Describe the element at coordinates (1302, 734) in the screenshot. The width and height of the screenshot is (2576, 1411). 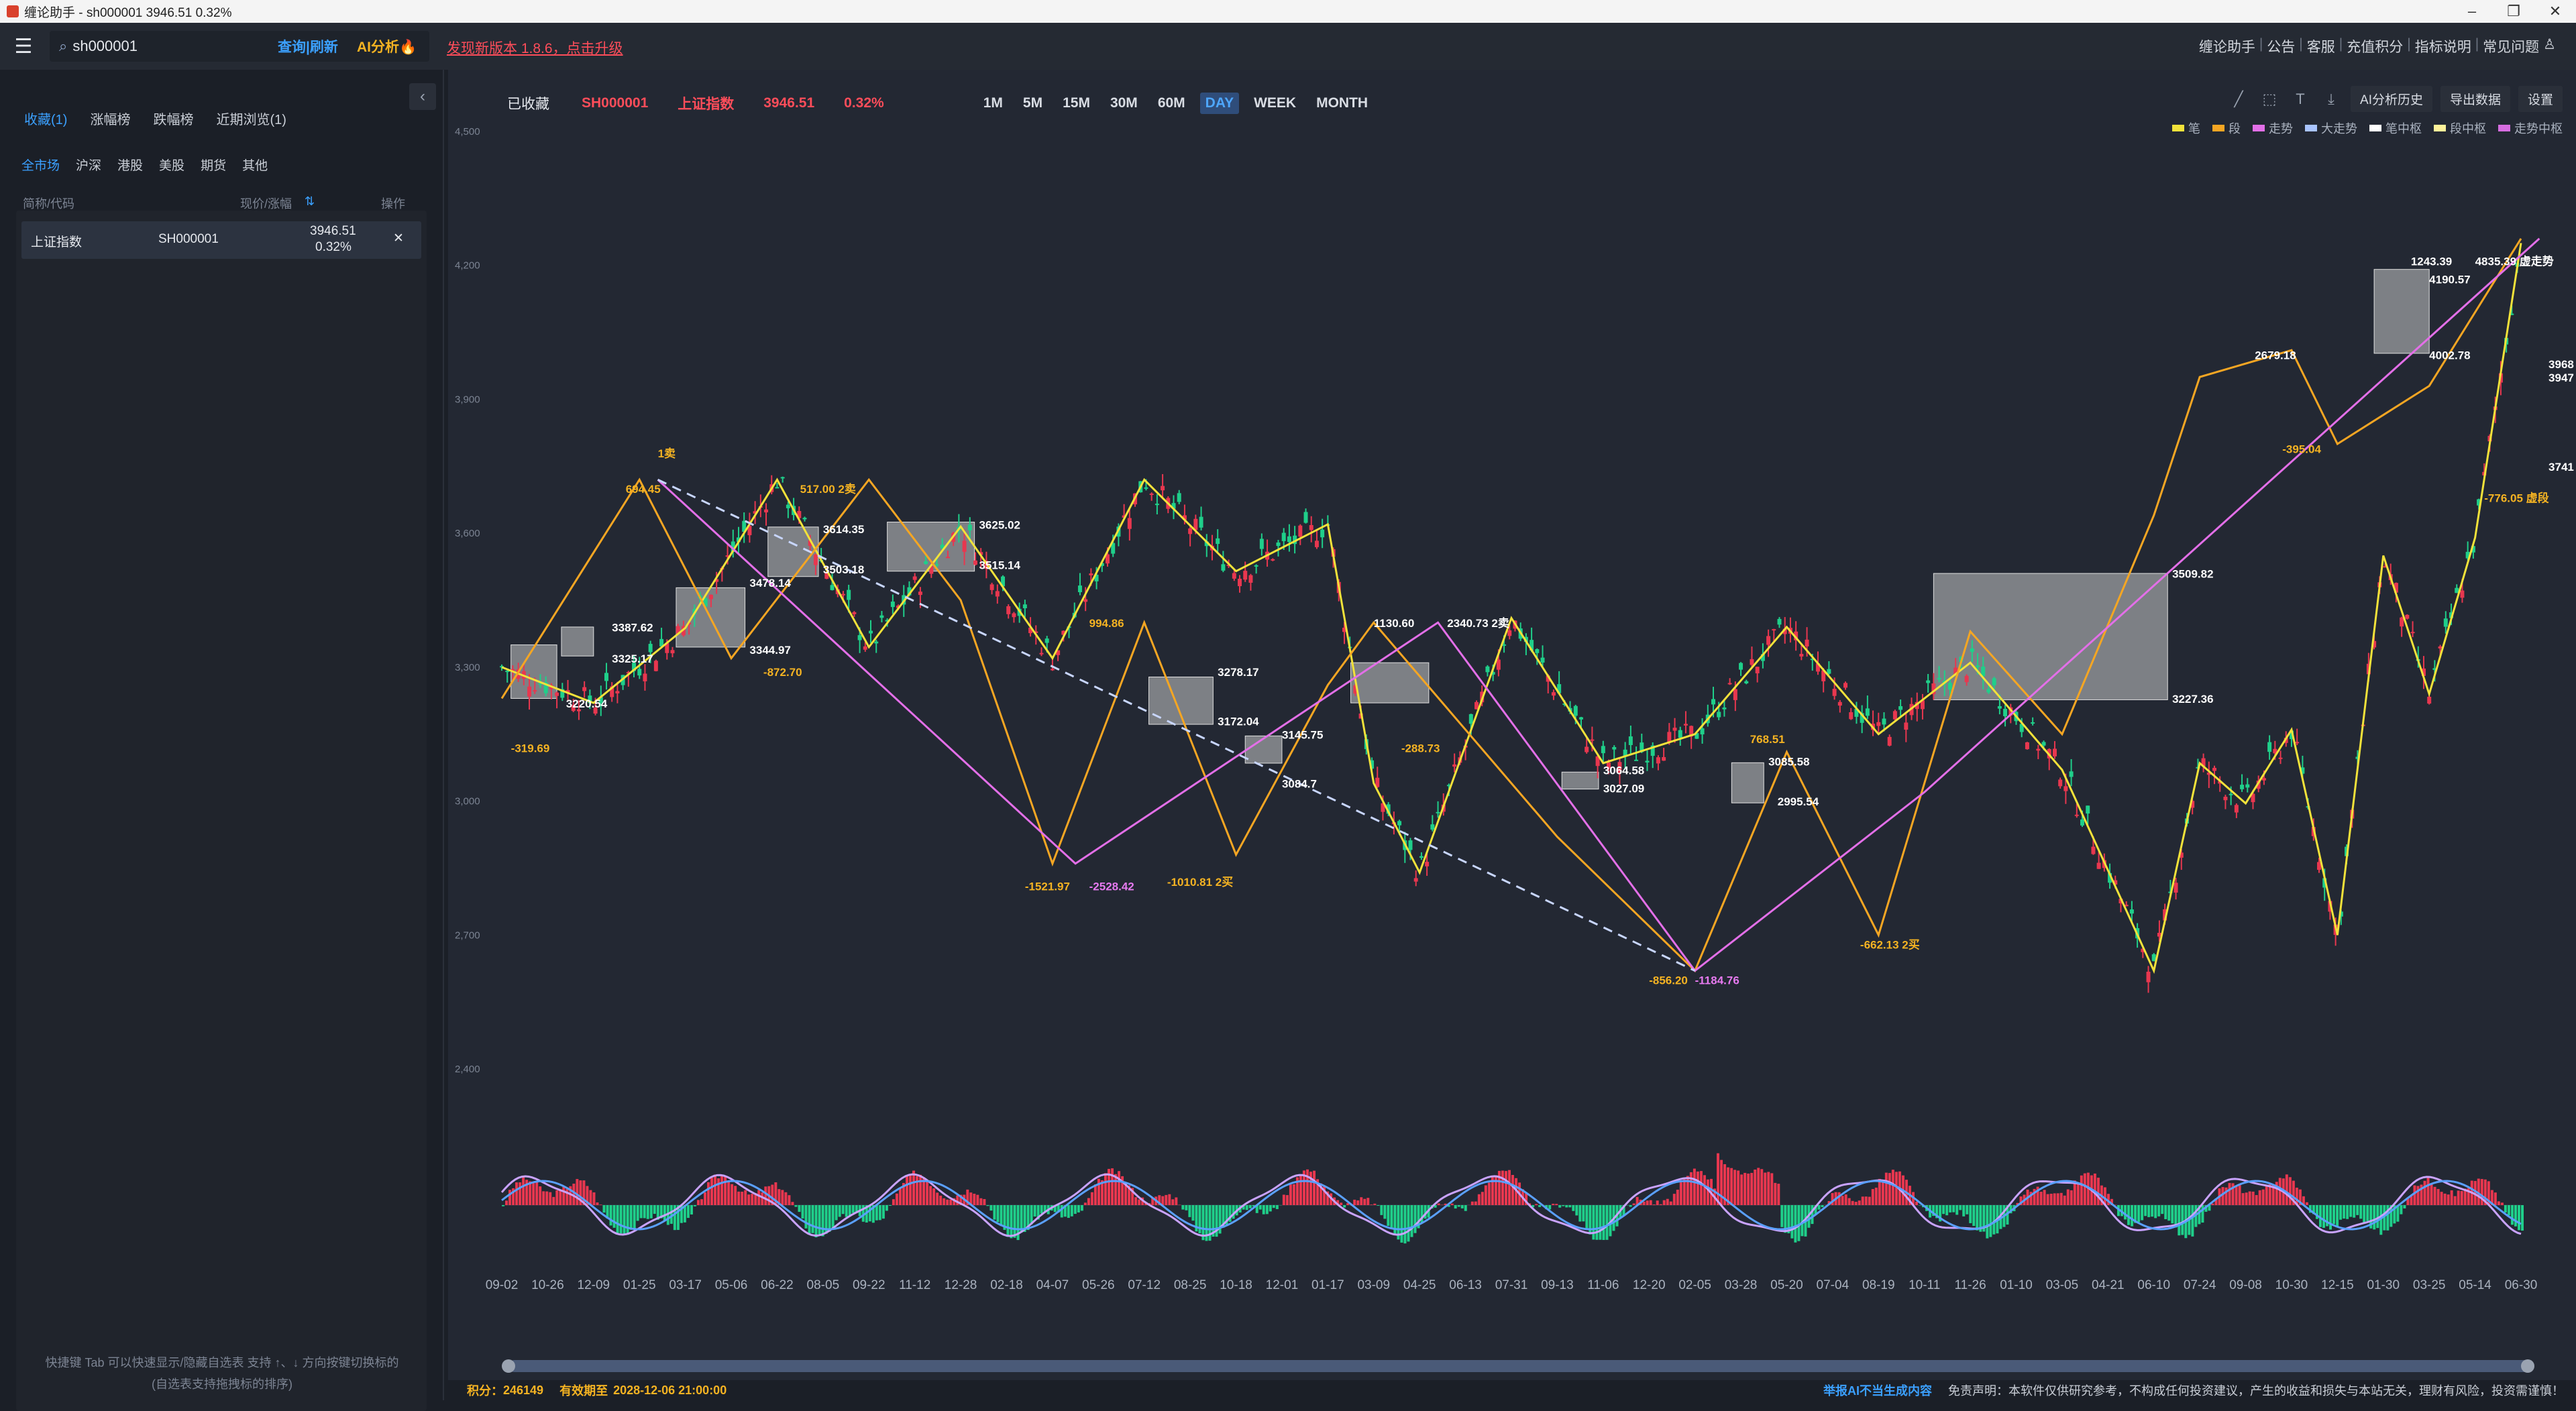
I see `data-label: 3145.75` at that location.